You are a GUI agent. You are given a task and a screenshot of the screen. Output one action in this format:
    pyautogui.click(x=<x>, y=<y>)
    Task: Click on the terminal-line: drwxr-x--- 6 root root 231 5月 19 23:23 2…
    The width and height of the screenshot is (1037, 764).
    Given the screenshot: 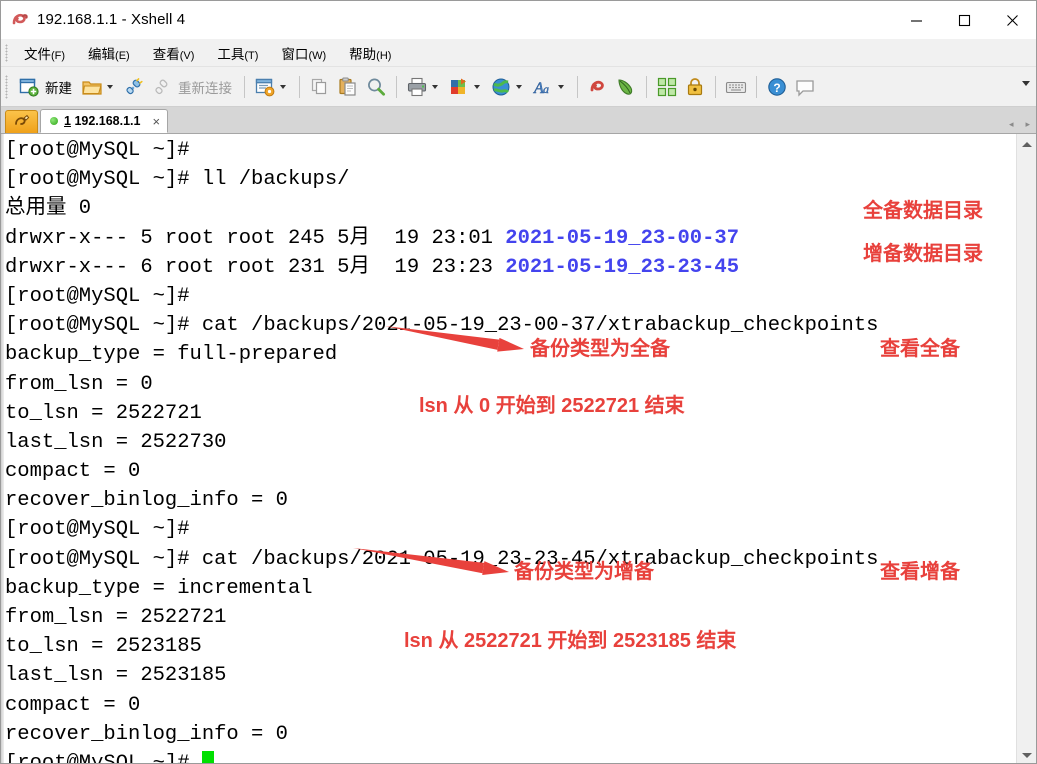 What is the action you would take?
    pyautogui.click(x=507, y=267)
    